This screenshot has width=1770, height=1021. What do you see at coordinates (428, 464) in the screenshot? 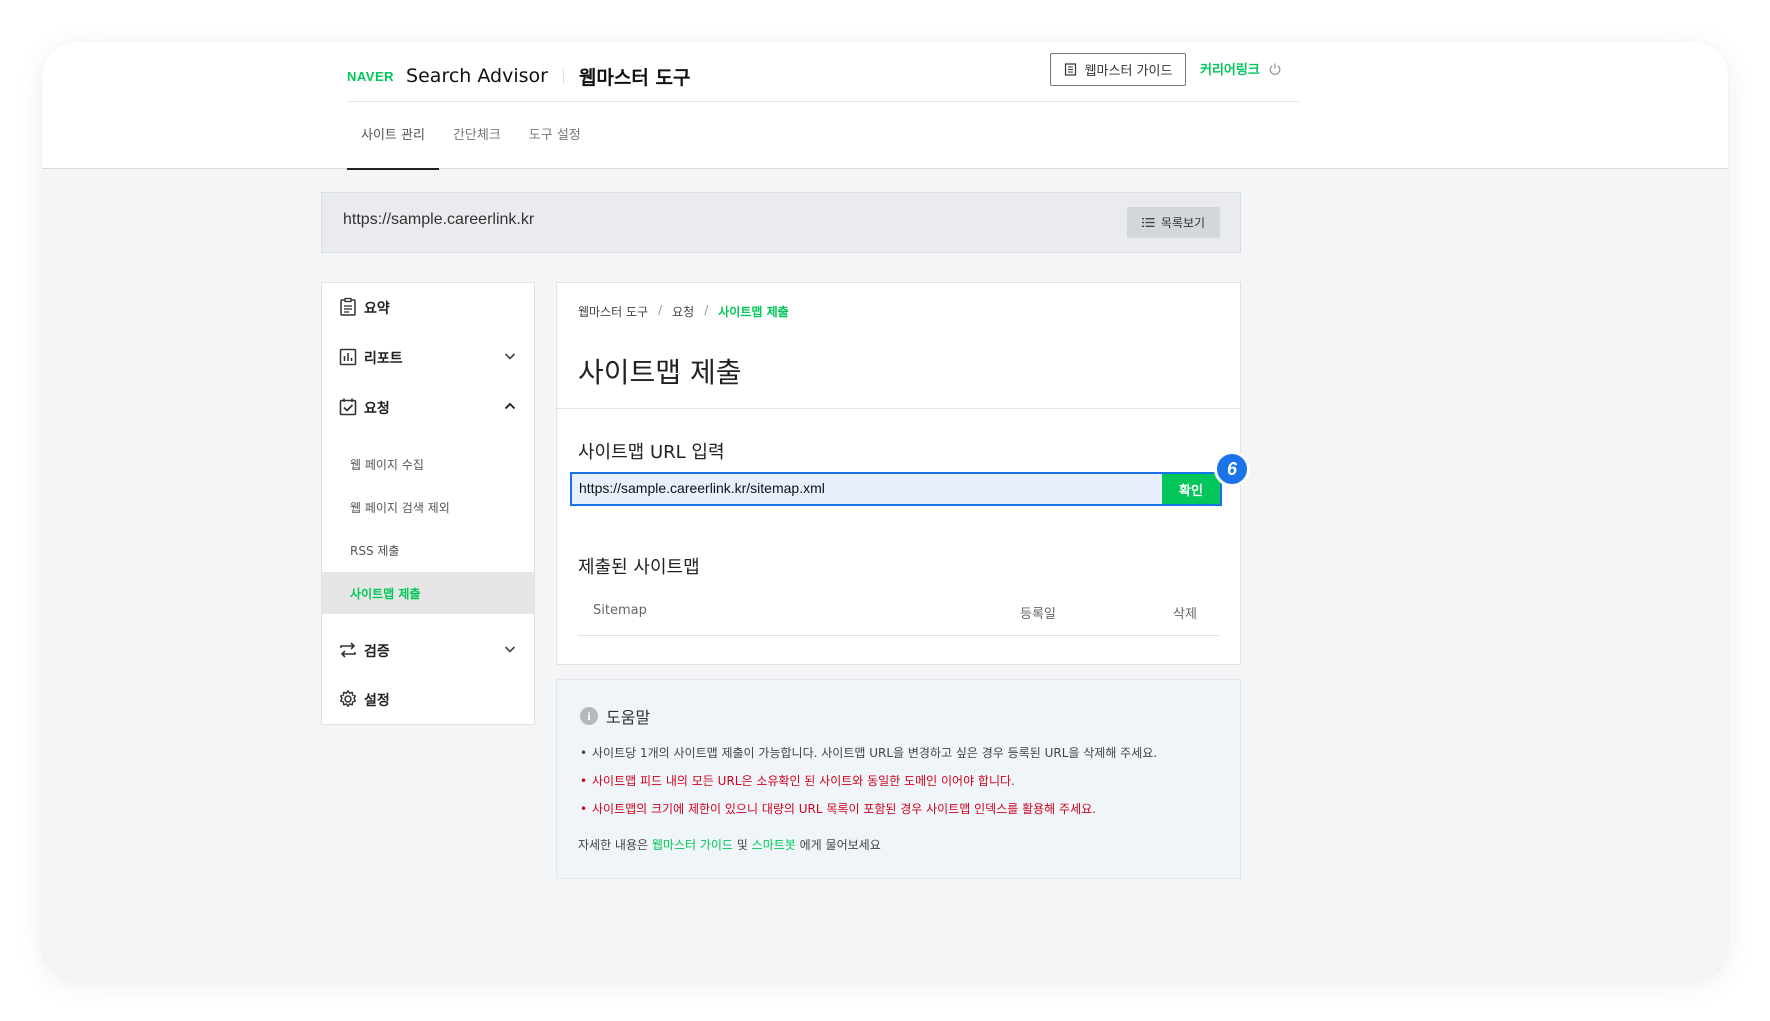
I see `sidebar-subitem-web-page-collect: 웹 페이지 수집` at bounding box center [428, 464].